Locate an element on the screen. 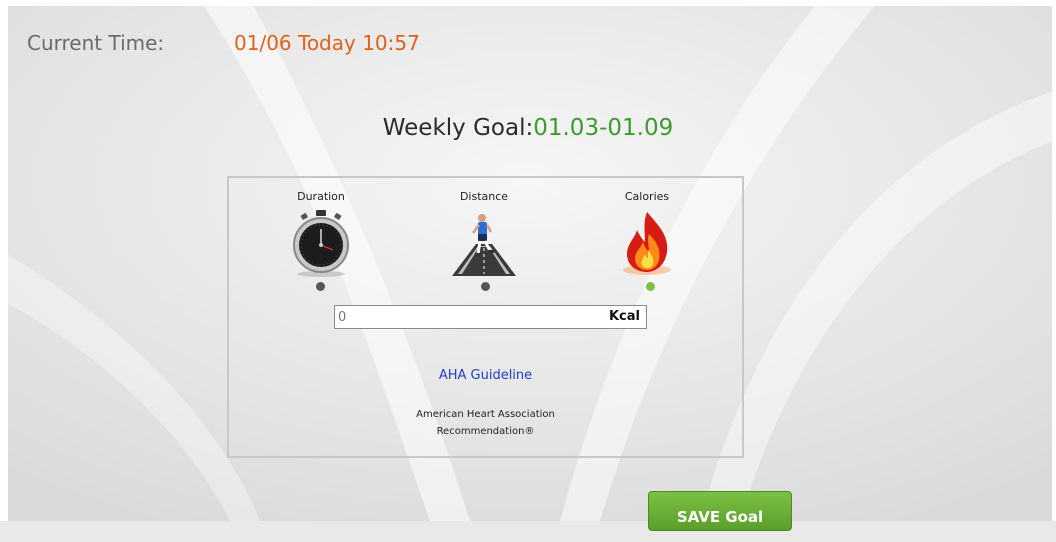 This screenshot has height=542, width=1056. aha-description-line1: American Heart Association is located at coordinates (485, 414).